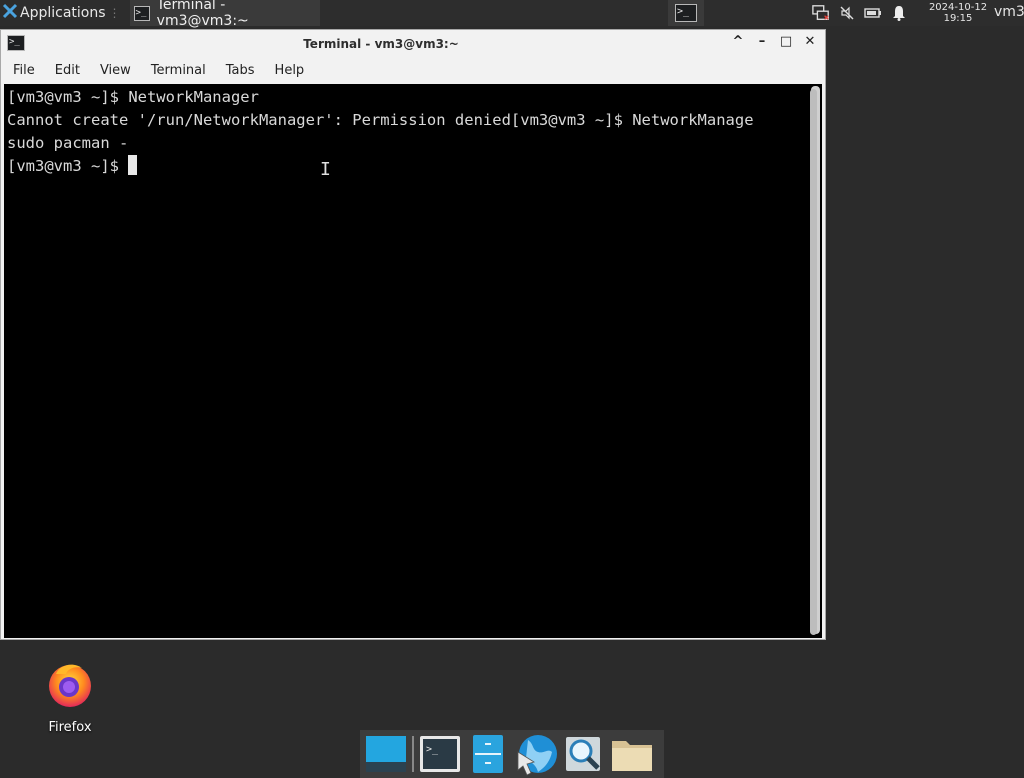 The height and width of the screenshot is (778, 1024). What do you see at coordinates (70, 686) in the screenshot?
I see `firefox-icon` at bounding box center [70, 686].